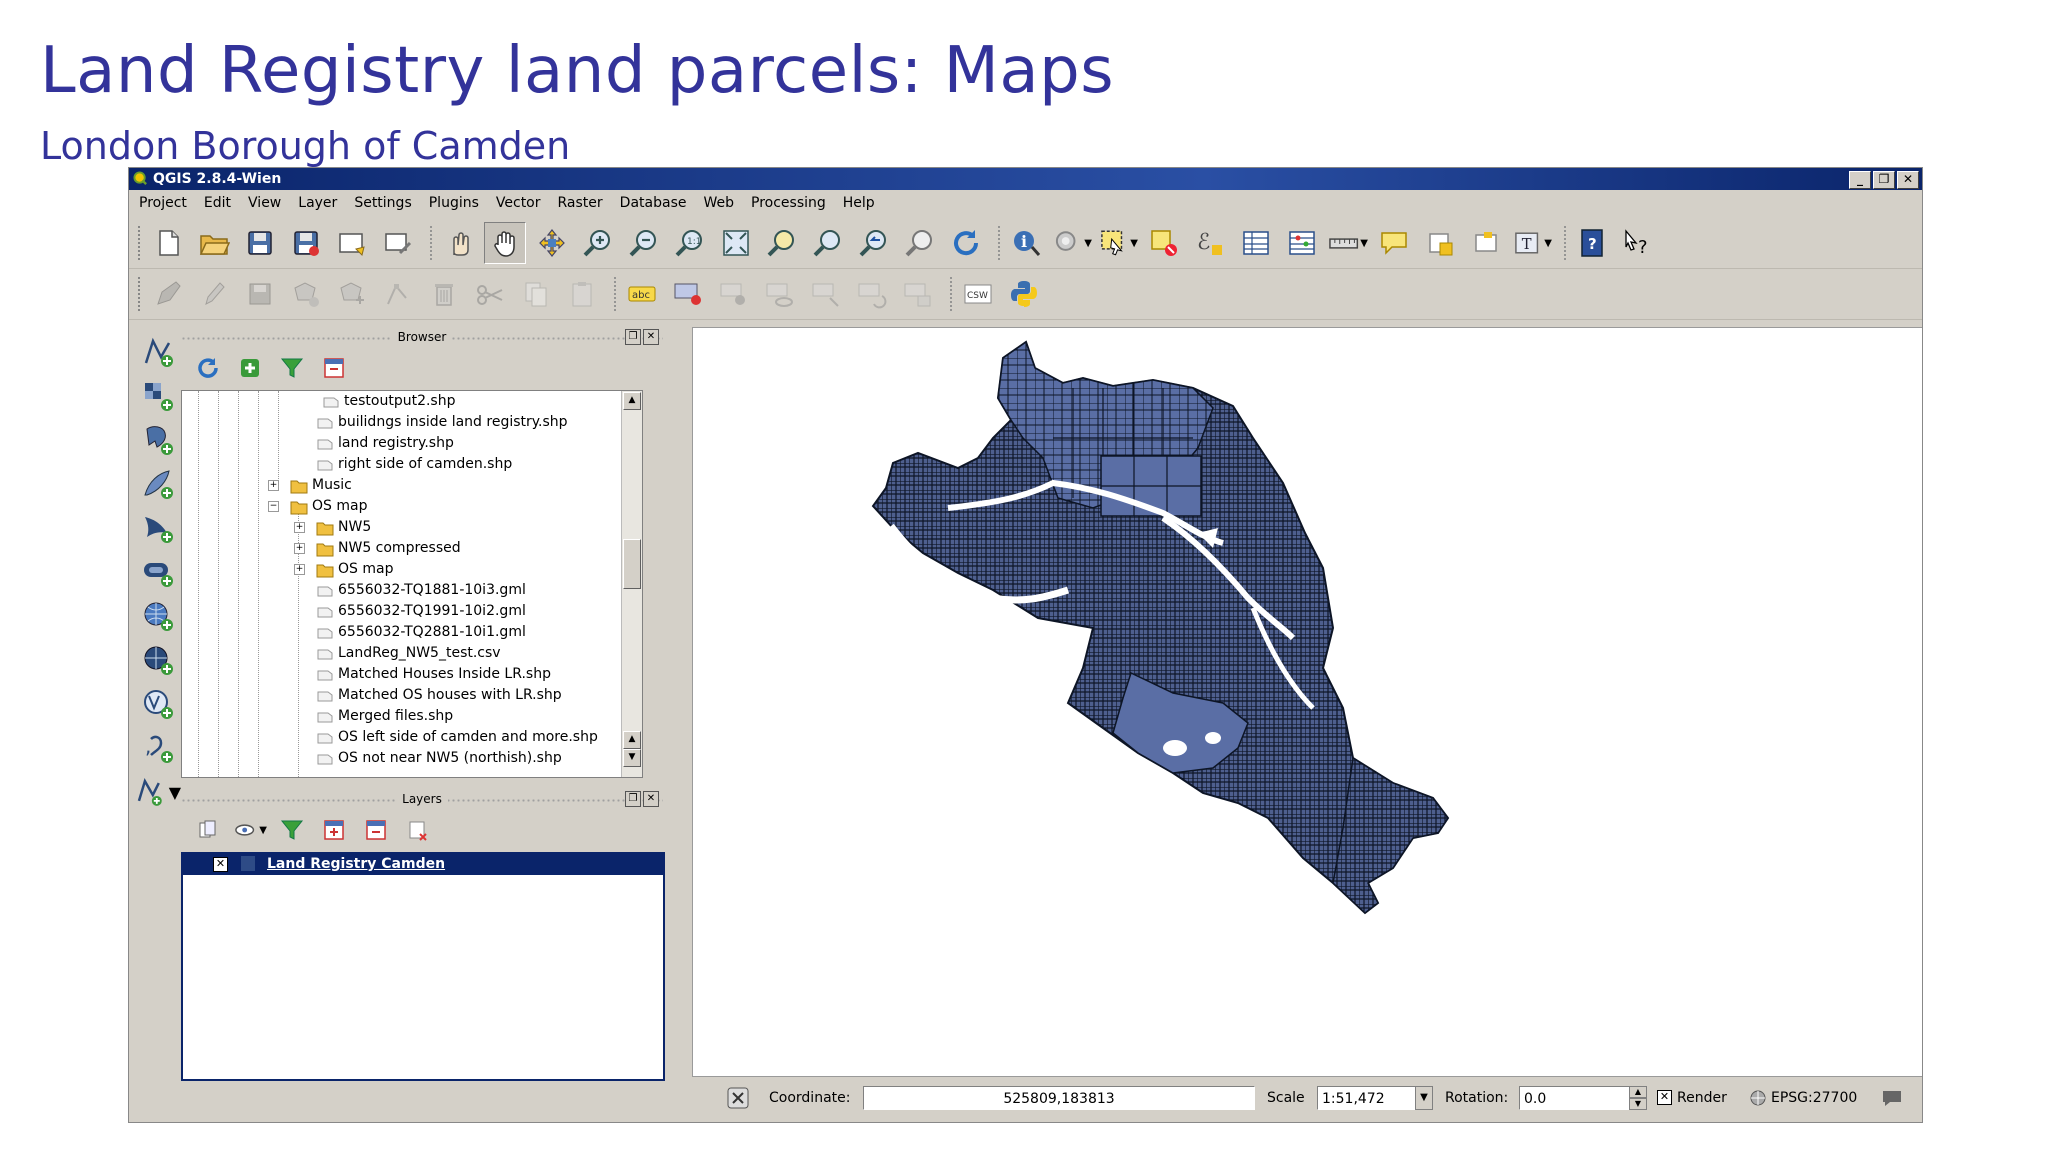 This screenshot has width=2048, height=1152. I want to click on tree-item-file: land registry.shp, so click(385, 443).